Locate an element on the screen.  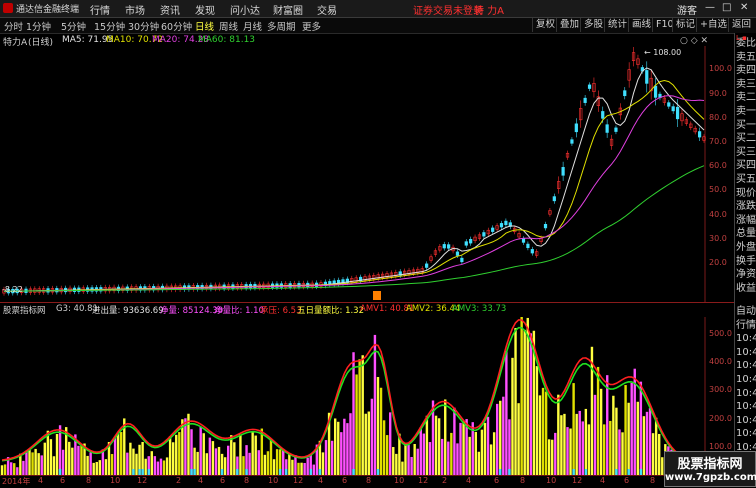
menu-market: 市场 is located at coordinates (135, 9).